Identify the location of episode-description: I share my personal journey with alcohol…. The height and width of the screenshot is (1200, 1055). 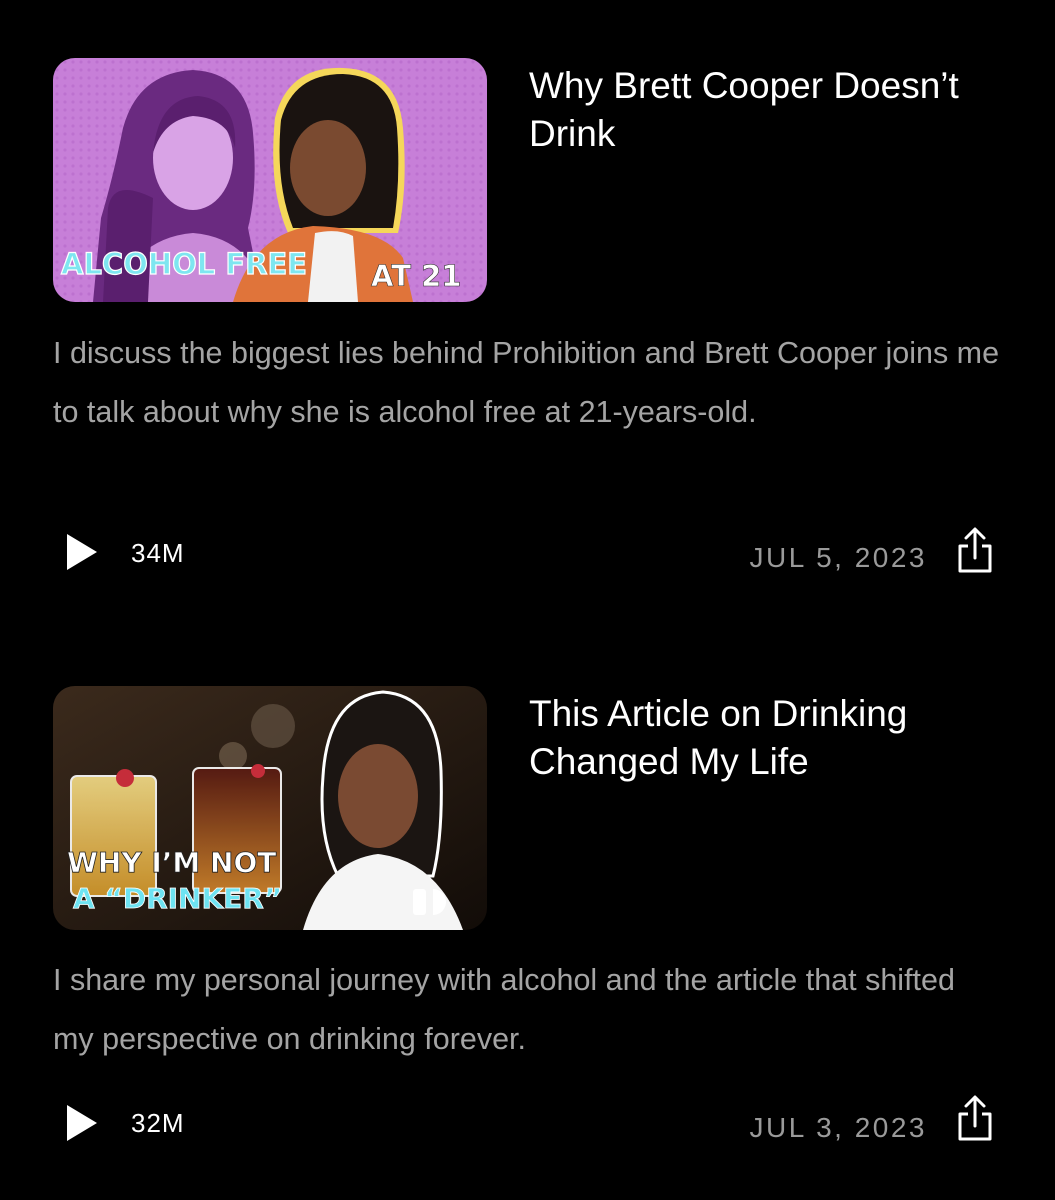
(504, 1009).